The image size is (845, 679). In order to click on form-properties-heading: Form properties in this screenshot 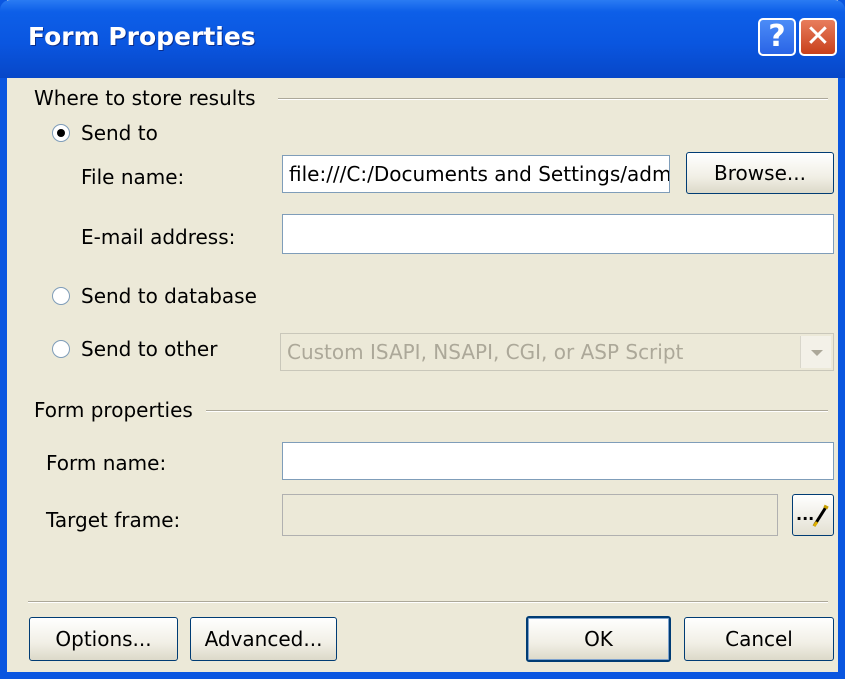, I will do `click(113, 410)`.